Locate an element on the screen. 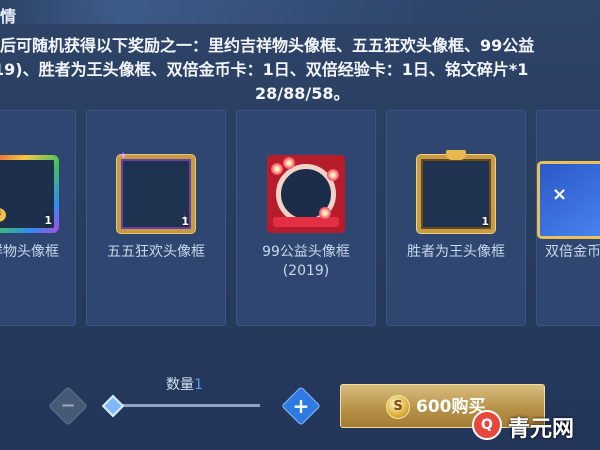 This screenshot has width=600, height=450. reward-card-king-frame: 1 胜者为王头像框 is located at coordinates (456, 218).